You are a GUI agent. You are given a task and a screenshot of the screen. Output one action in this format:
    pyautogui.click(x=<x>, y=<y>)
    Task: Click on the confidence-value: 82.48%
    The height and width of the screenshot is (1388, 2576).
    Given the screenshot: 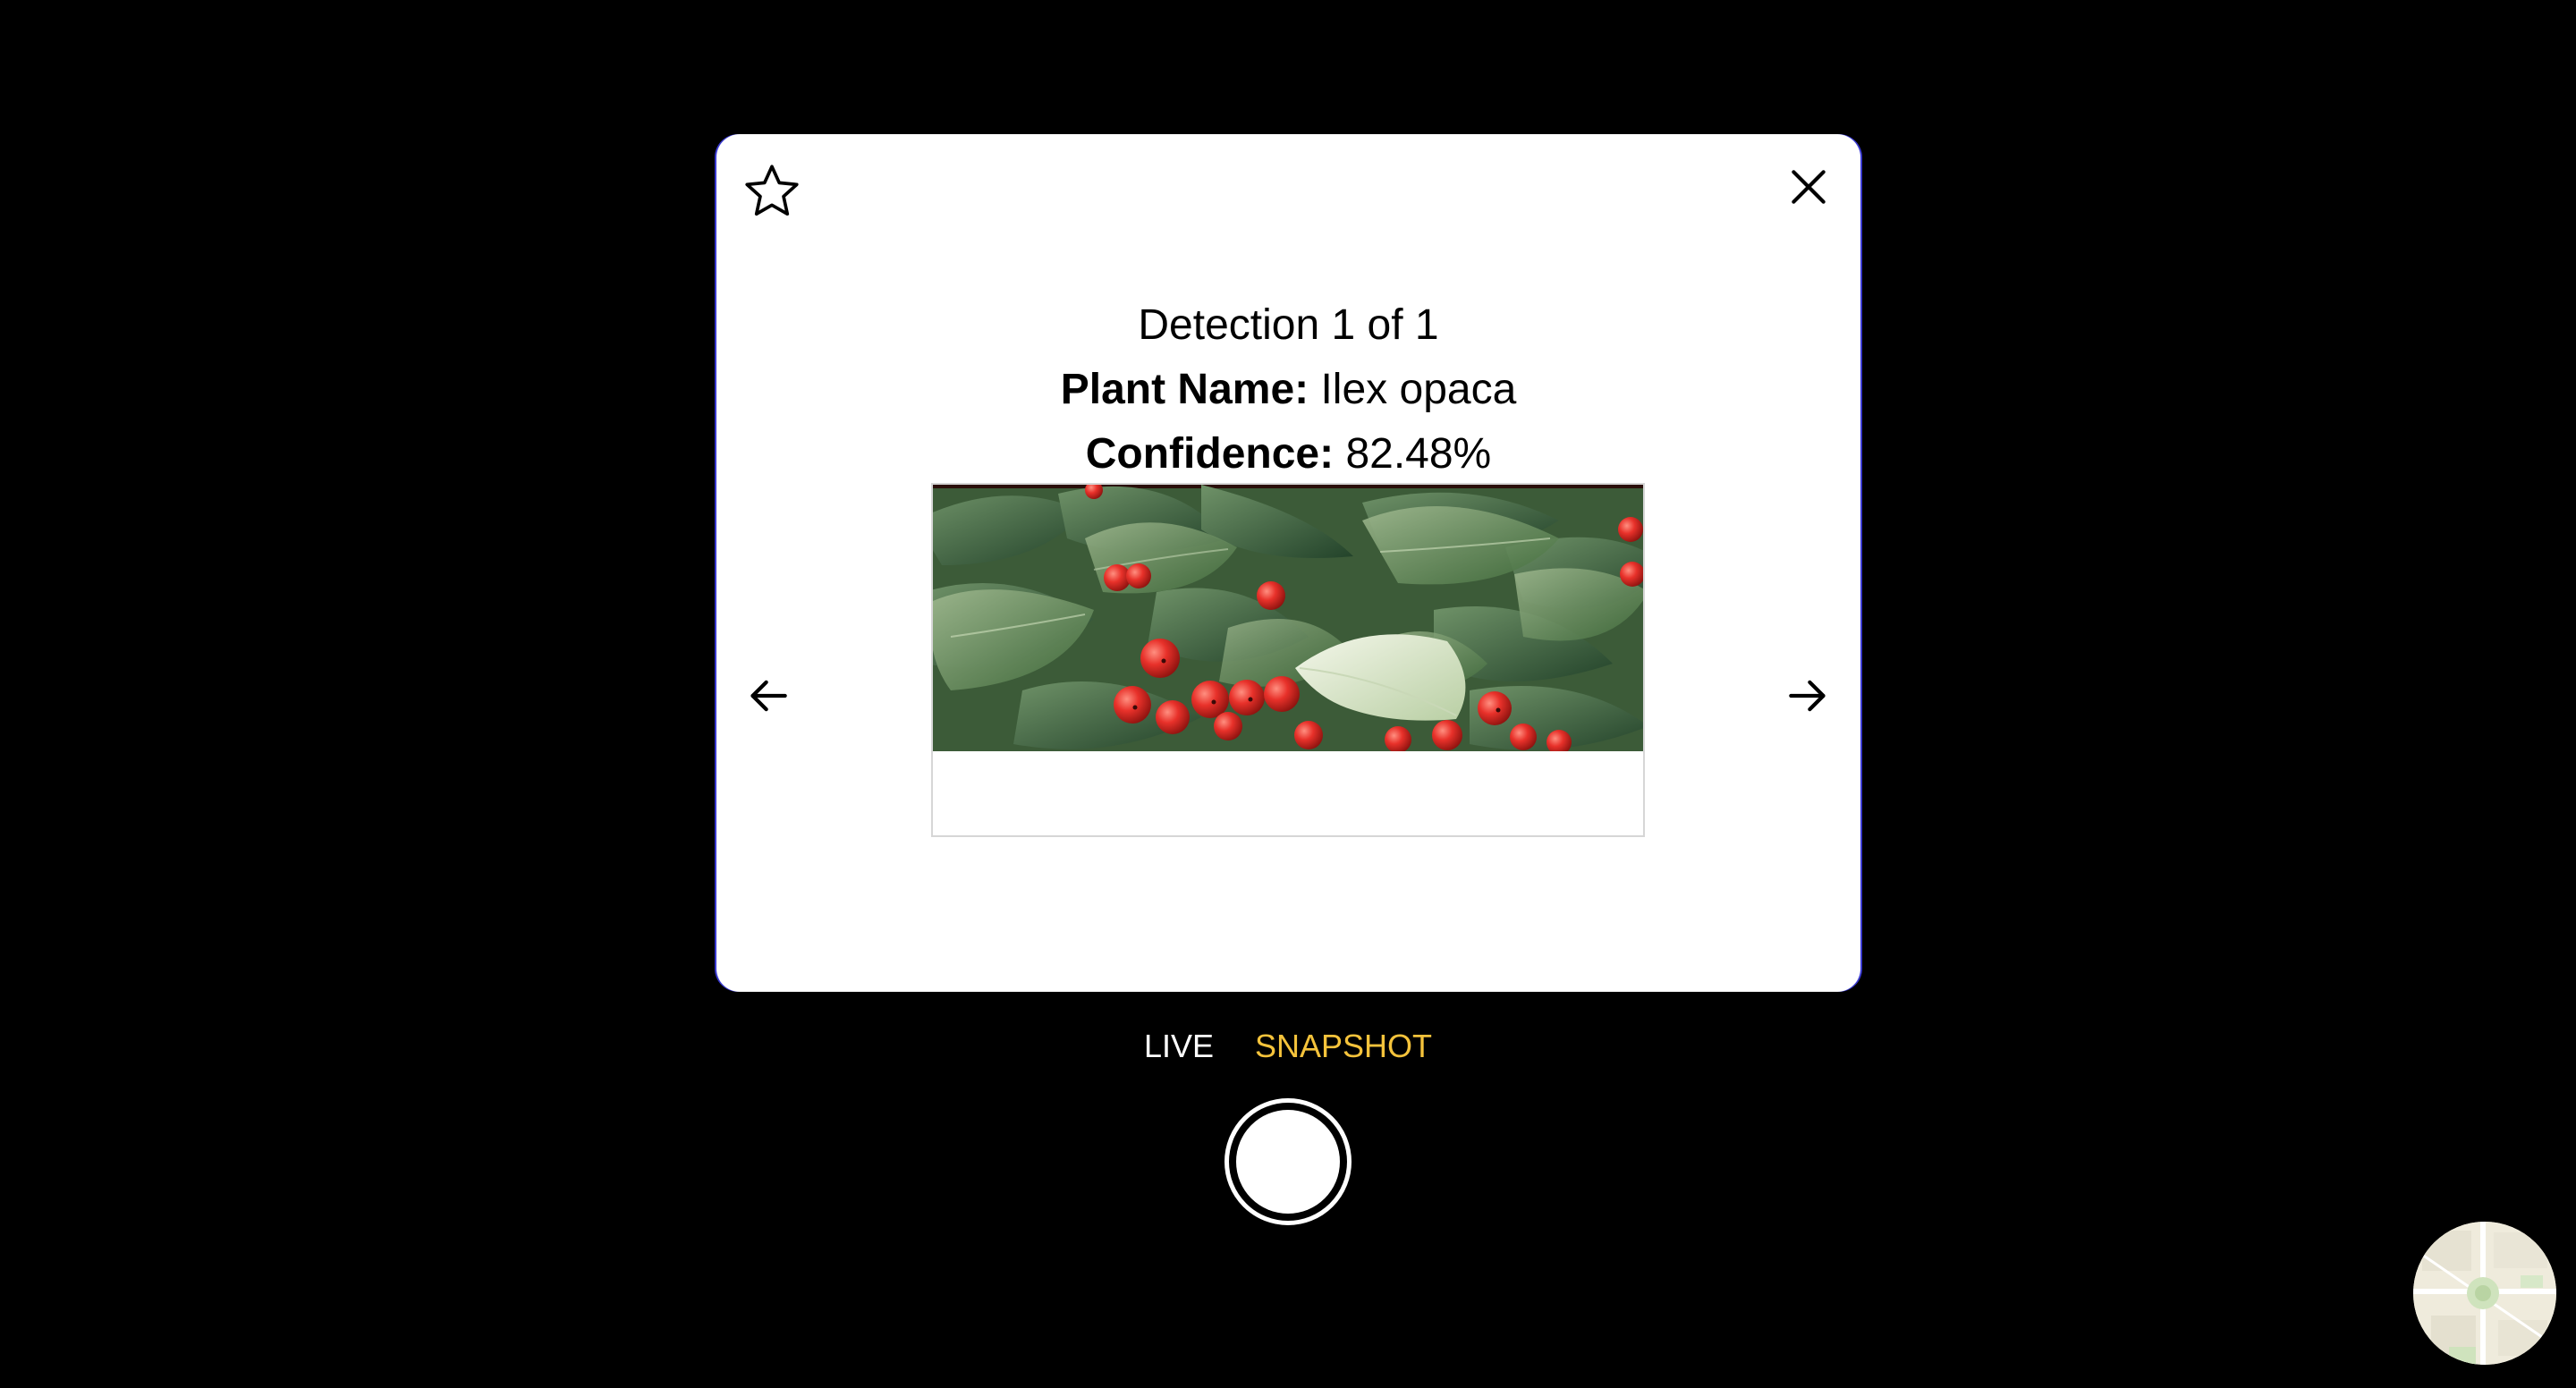 What is the action you would take?
    pyautogui.click(x=1418, y=454)
    